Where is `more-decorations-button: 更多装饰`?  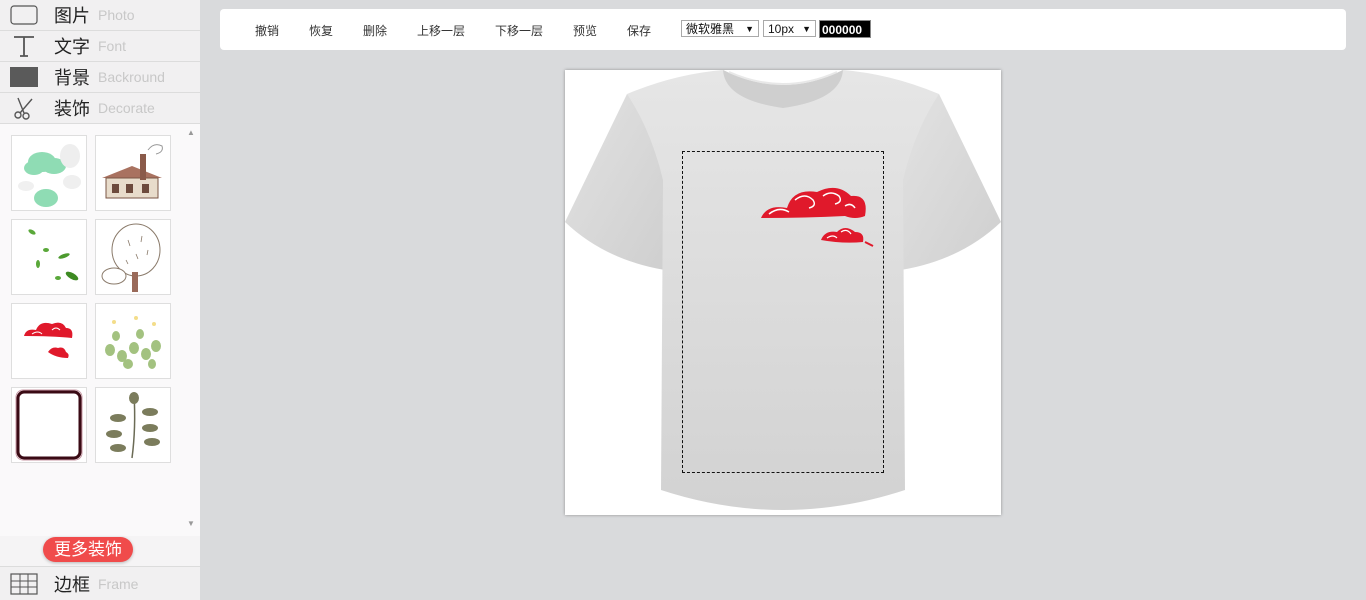 more-decorations-button: 更多装饰 is located at coordinates (88, 549).